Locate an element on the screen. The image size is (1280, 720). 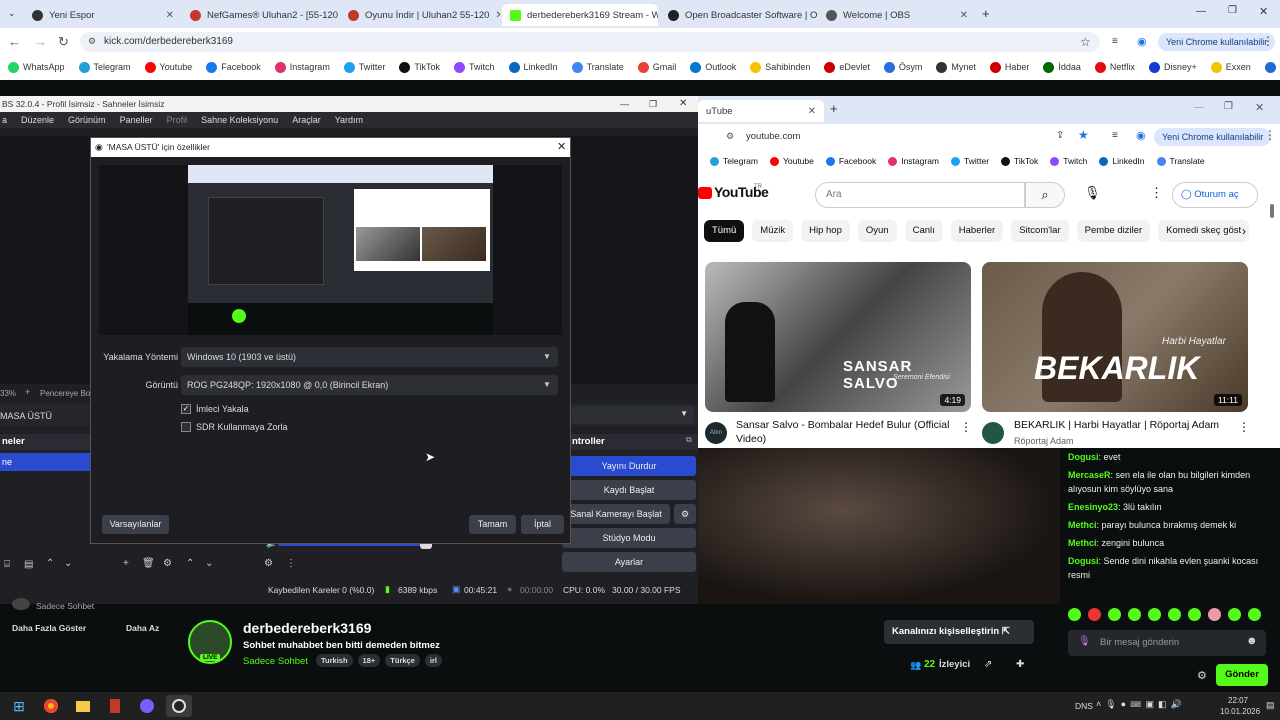
force-sdr-checkbox: SDR Kullanmaya Zorla is located at coordinates (234, 427).